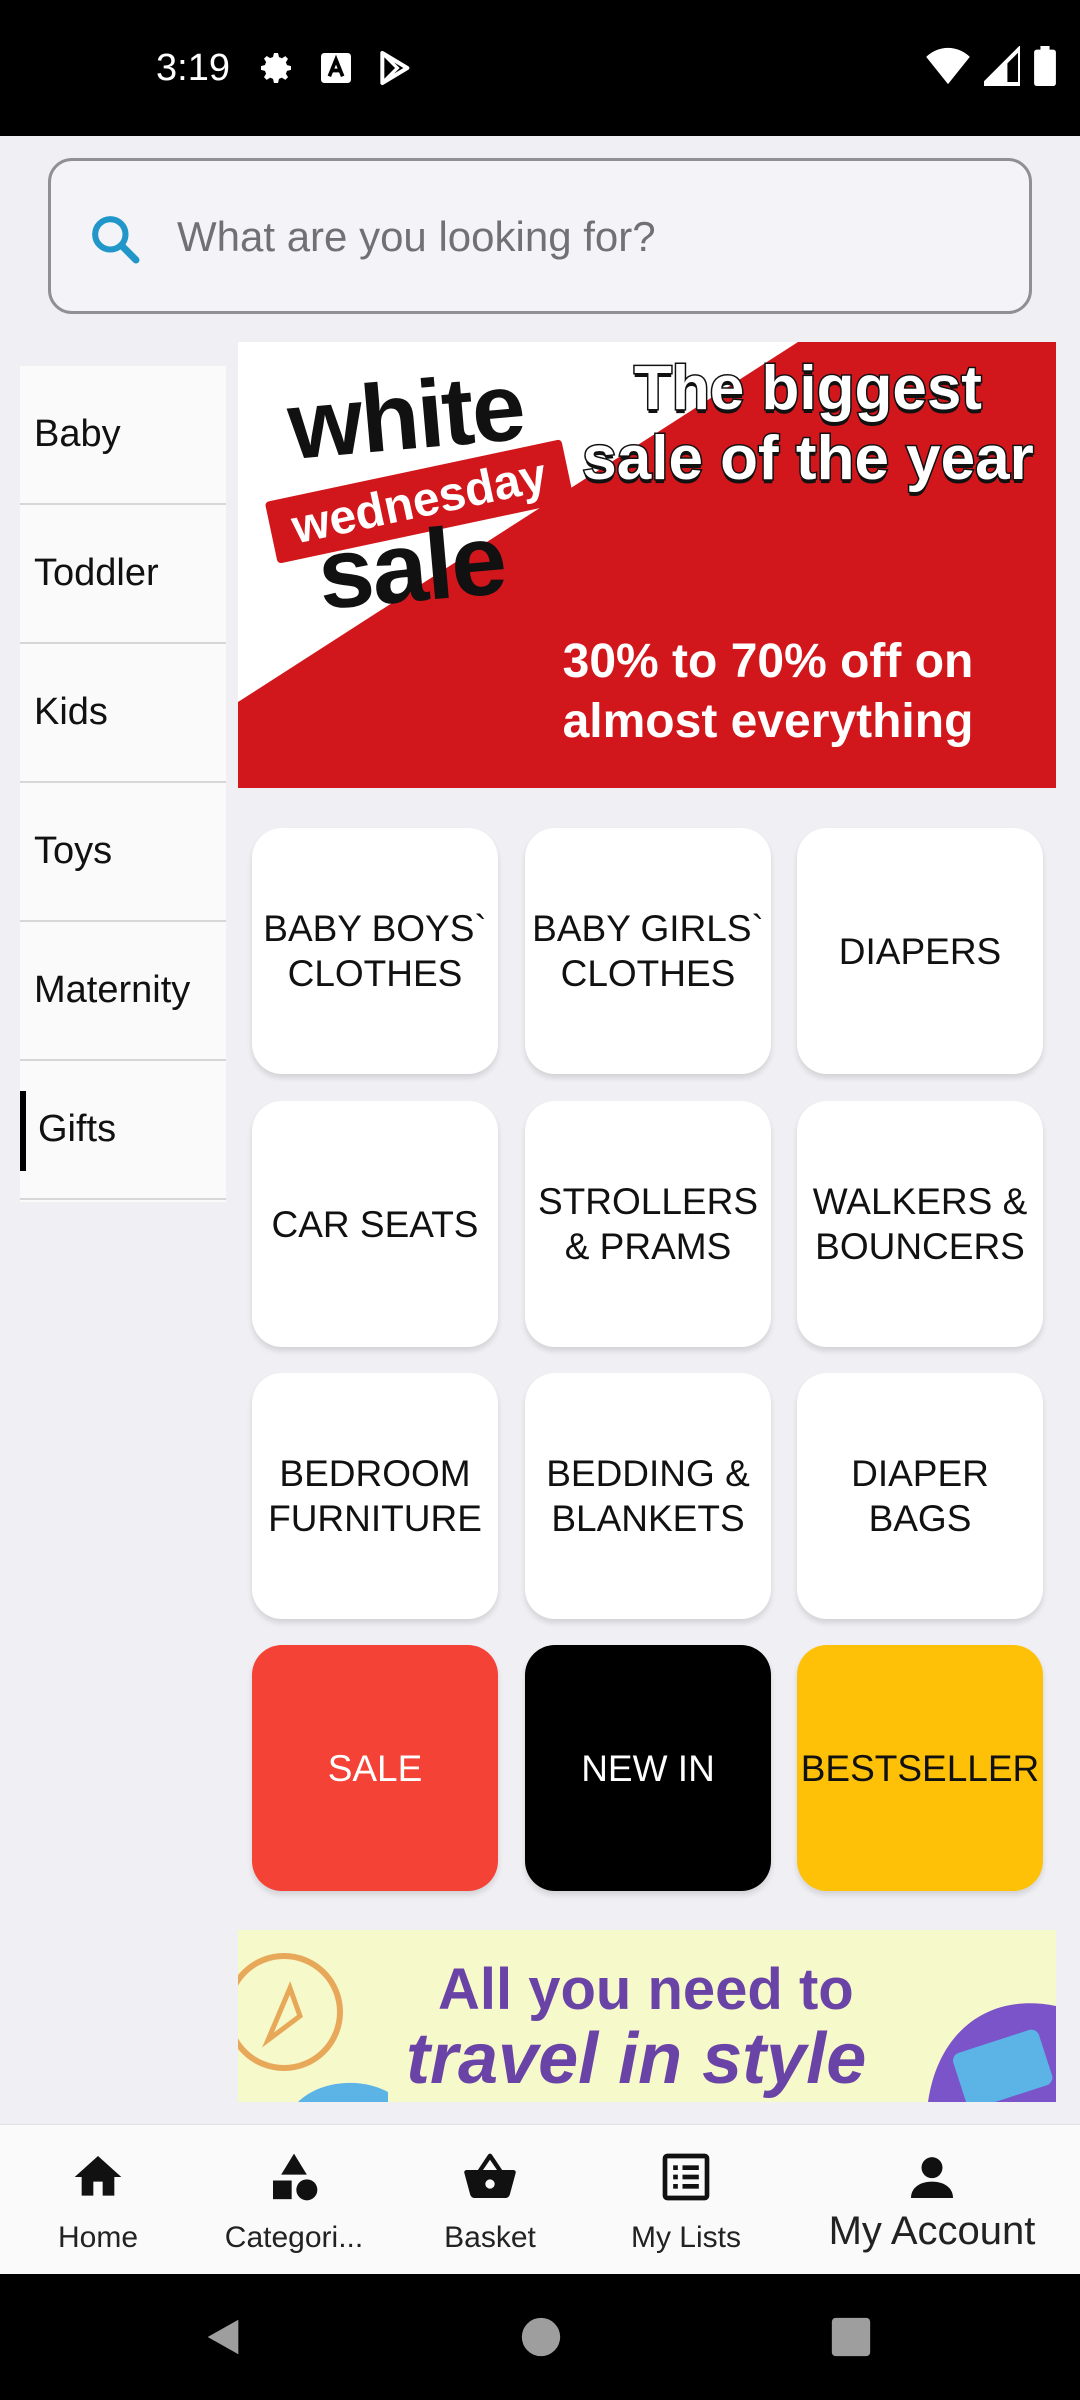 The height and width of the screenshot is (2400, 1080). Describe the element at coordinates (77, 1129) in the screenshot. I see `sidebar-item-label: Gifts` at that location.